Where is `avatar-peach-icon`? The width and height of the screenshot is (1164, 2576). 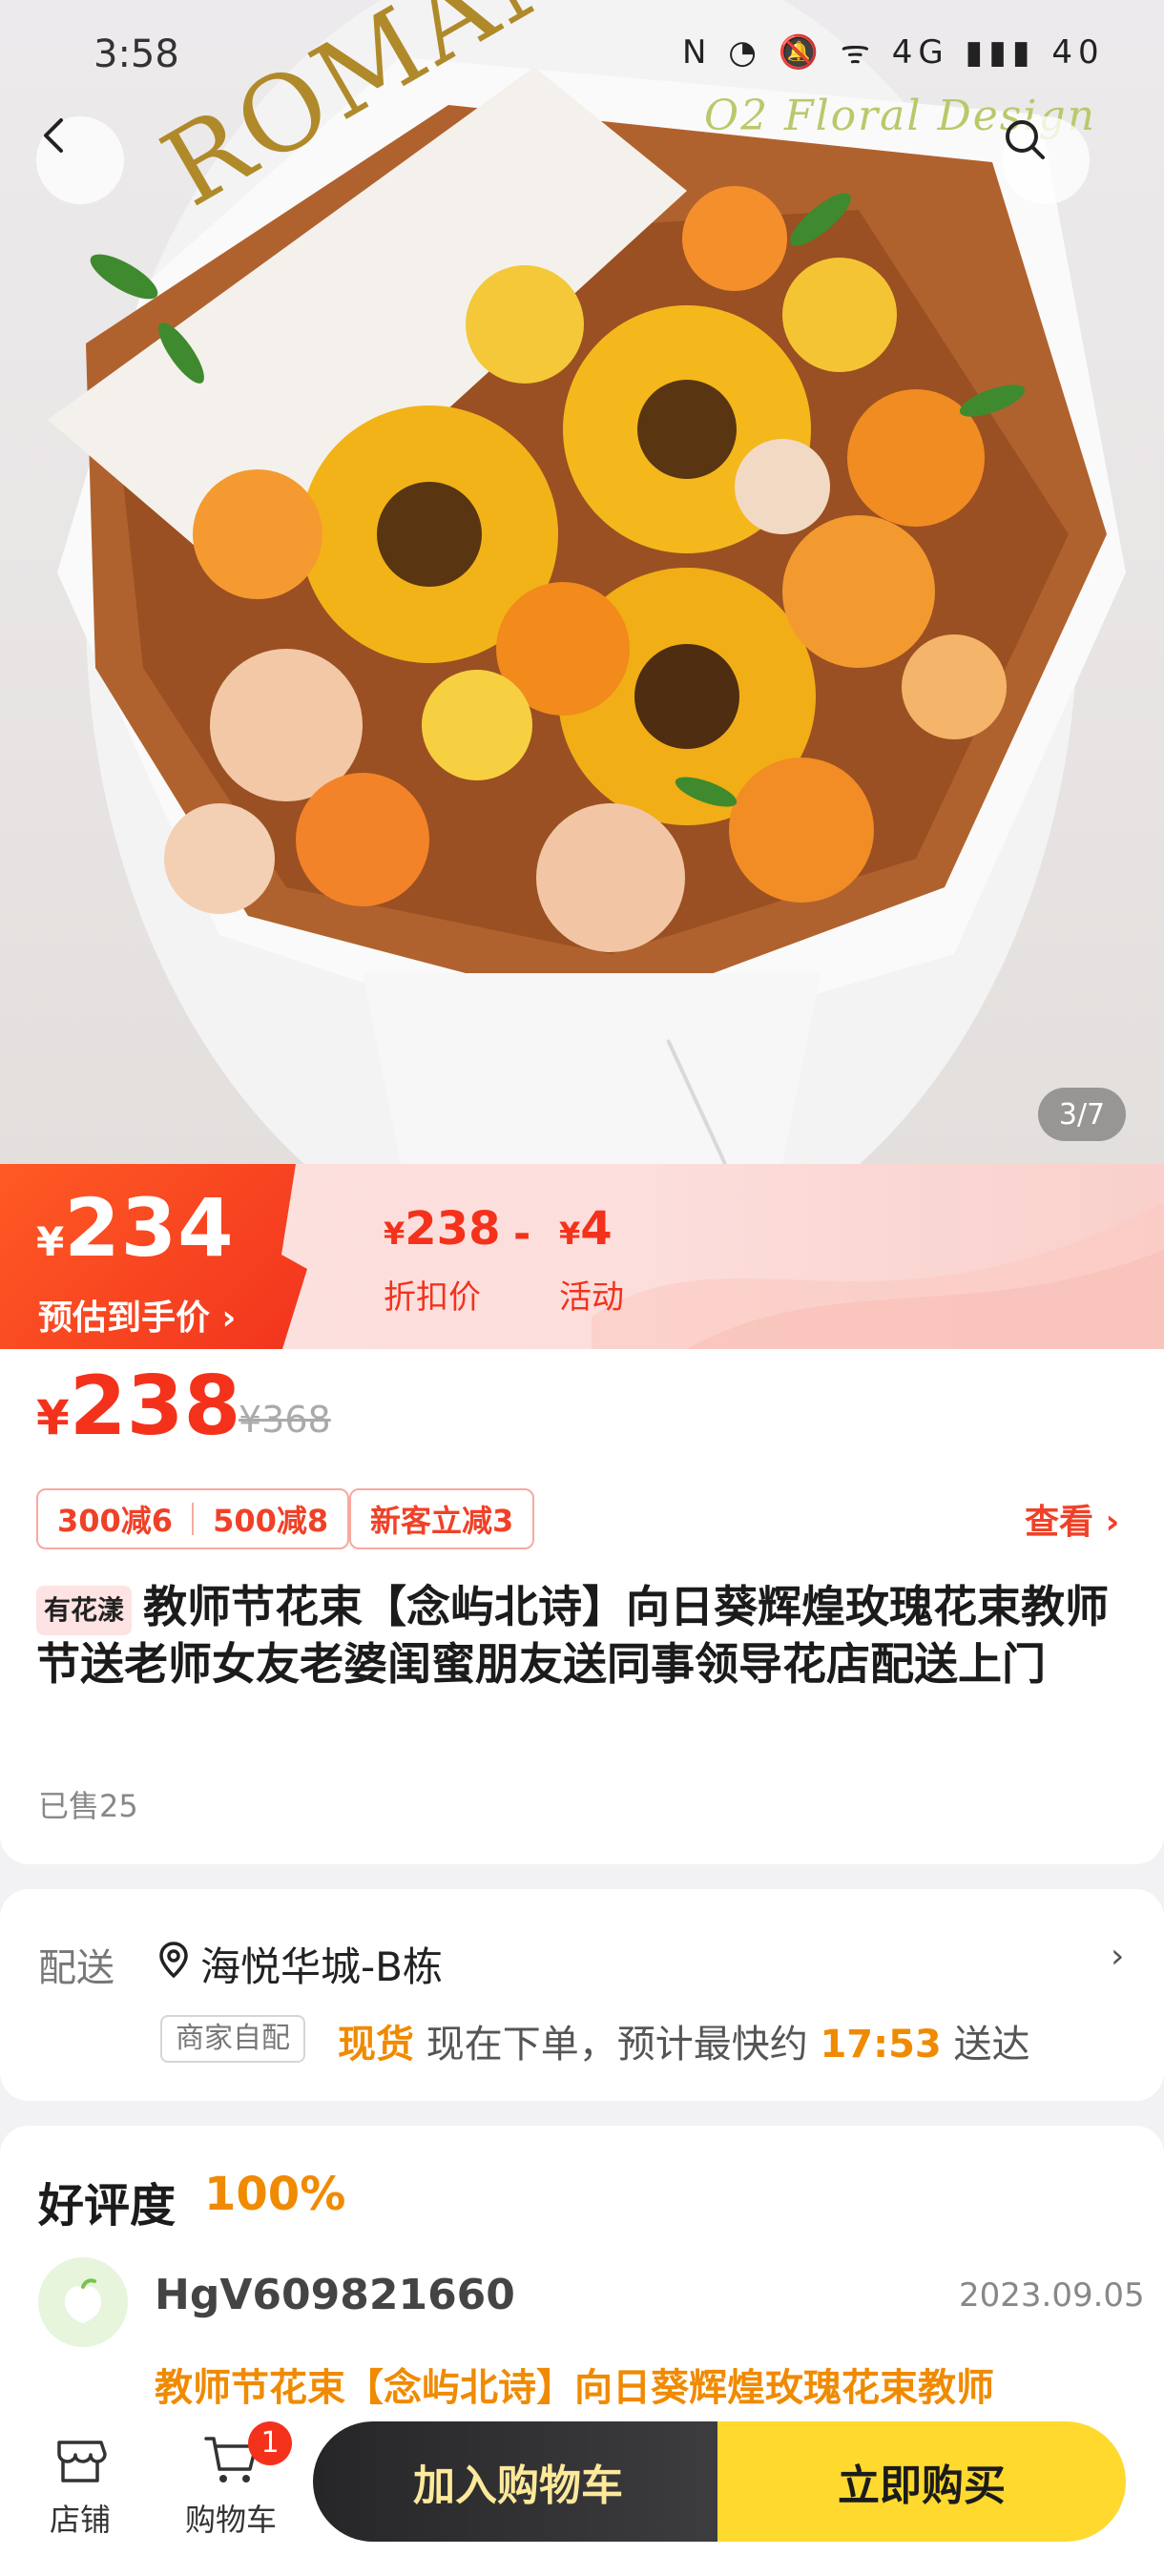 avatar-peach-icon is located at coordinates (83, 2300).